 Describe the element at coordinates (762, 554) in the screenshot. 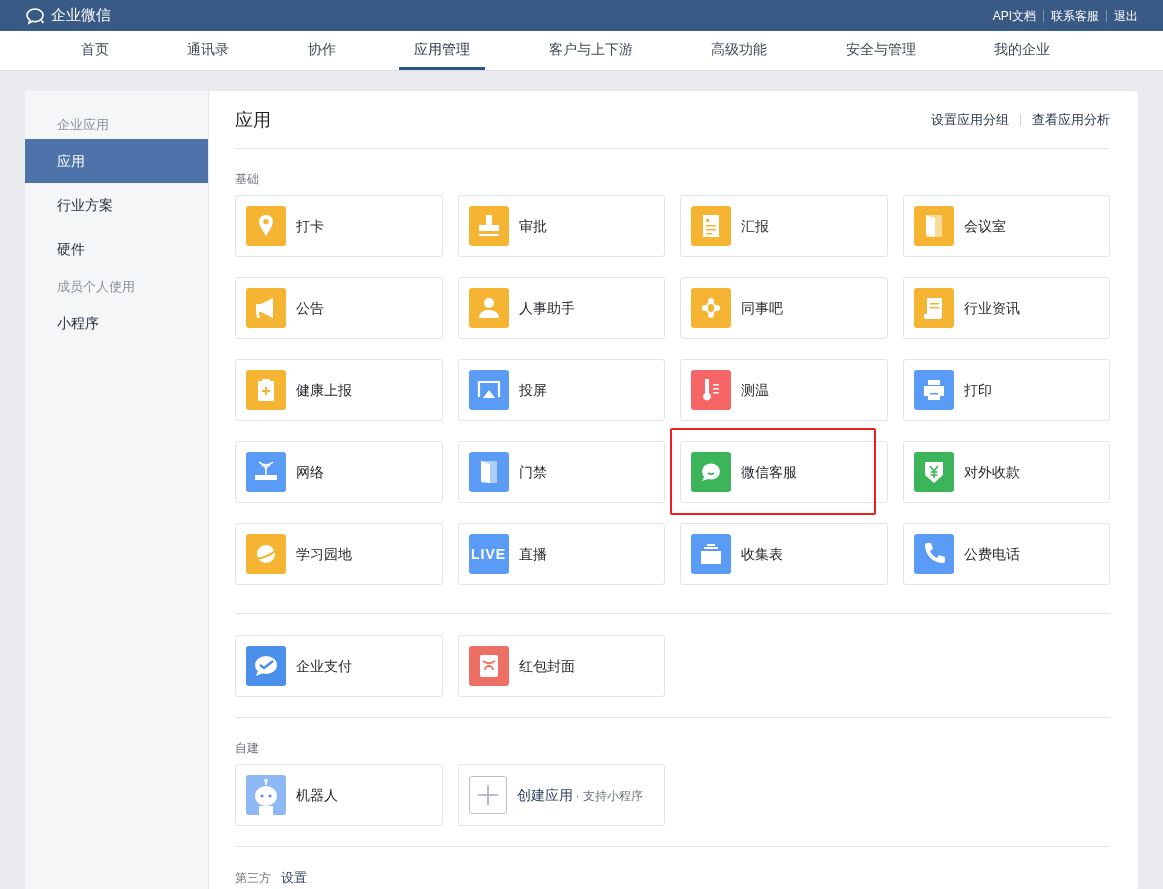

I see `app-name: 收集表` at that location.